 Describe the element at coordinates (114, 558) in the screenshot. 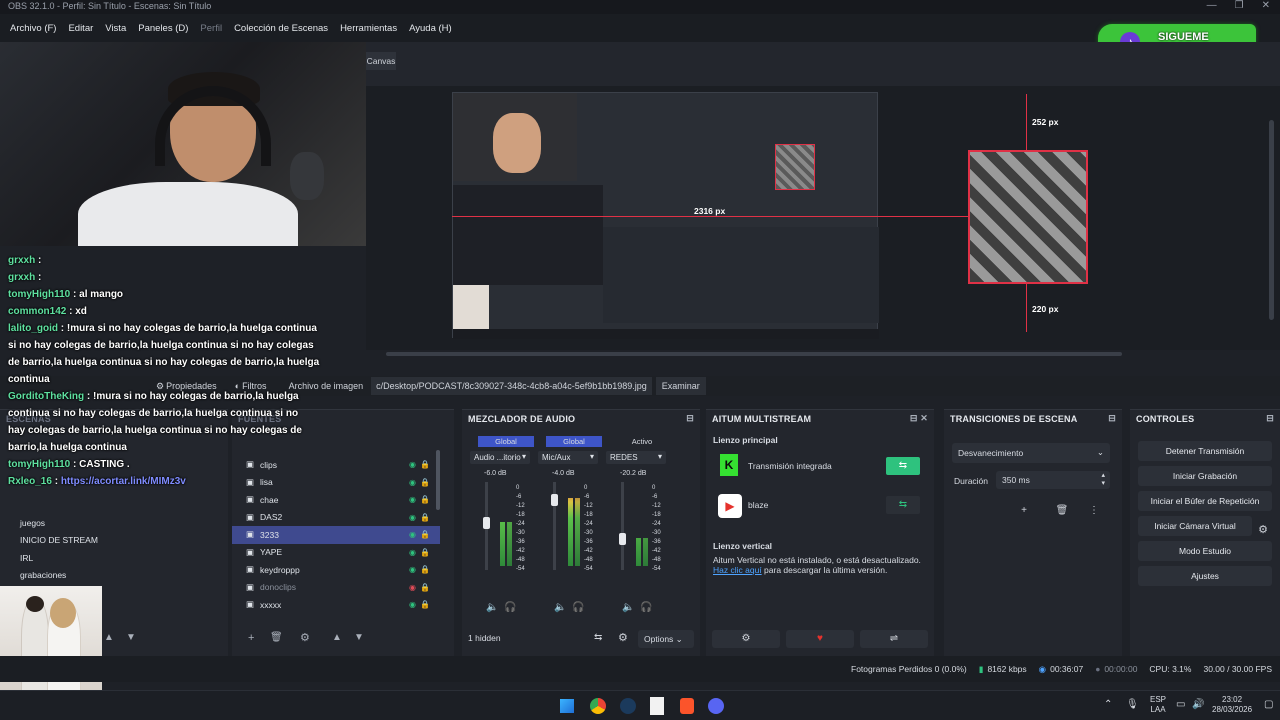

I see `scene-item: IRL` at that location.